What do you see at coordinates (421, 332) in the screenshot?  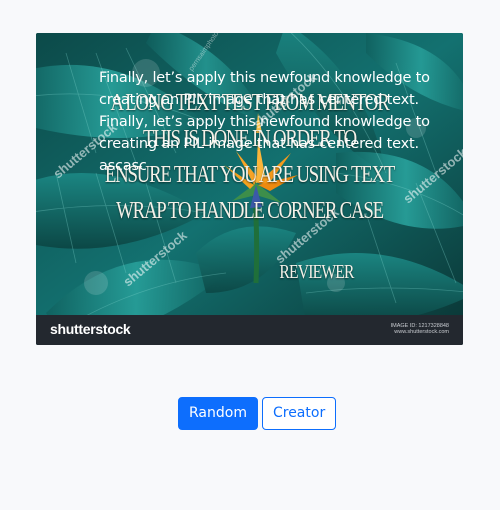 I see `image-site-text: www.shutterstock.com` at bounding box center [421, 332].